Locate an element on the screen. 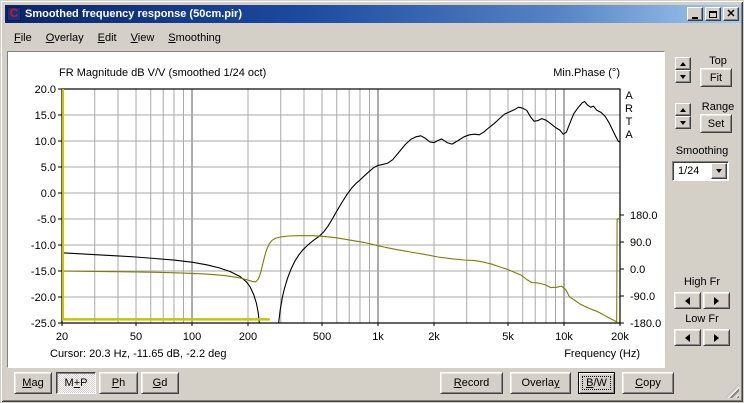  top-spin-up-button is located at coordinates (683, 63).